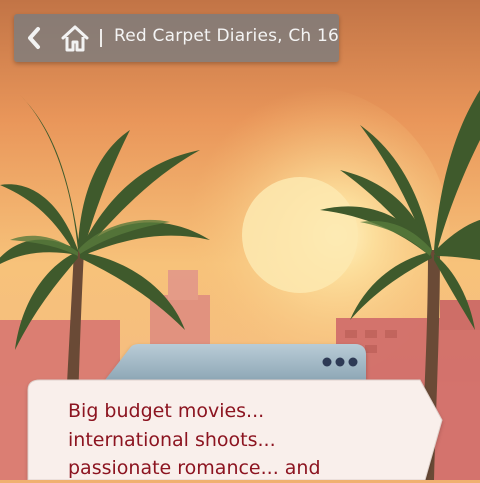 This screenshot has width=480, height=483. I want to click on top-navigation-bar: Red Carpet Diaries, Ch 16, so click(176, 38).